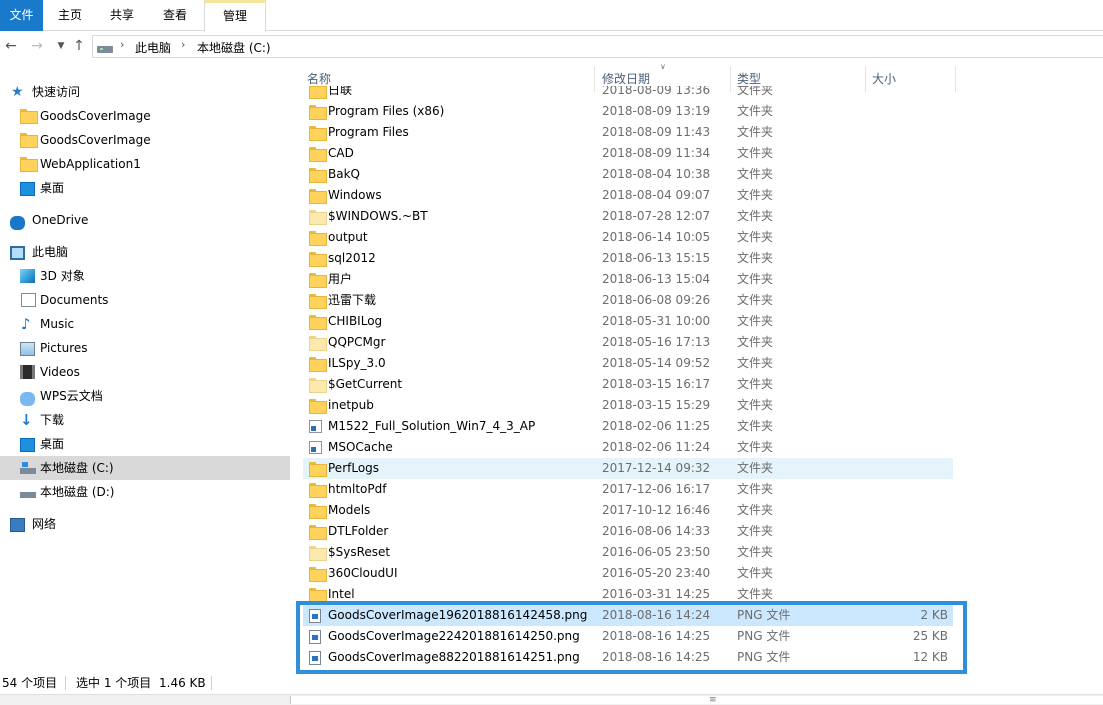  I want to click on 3d-objects-icon, so click(27, 276).